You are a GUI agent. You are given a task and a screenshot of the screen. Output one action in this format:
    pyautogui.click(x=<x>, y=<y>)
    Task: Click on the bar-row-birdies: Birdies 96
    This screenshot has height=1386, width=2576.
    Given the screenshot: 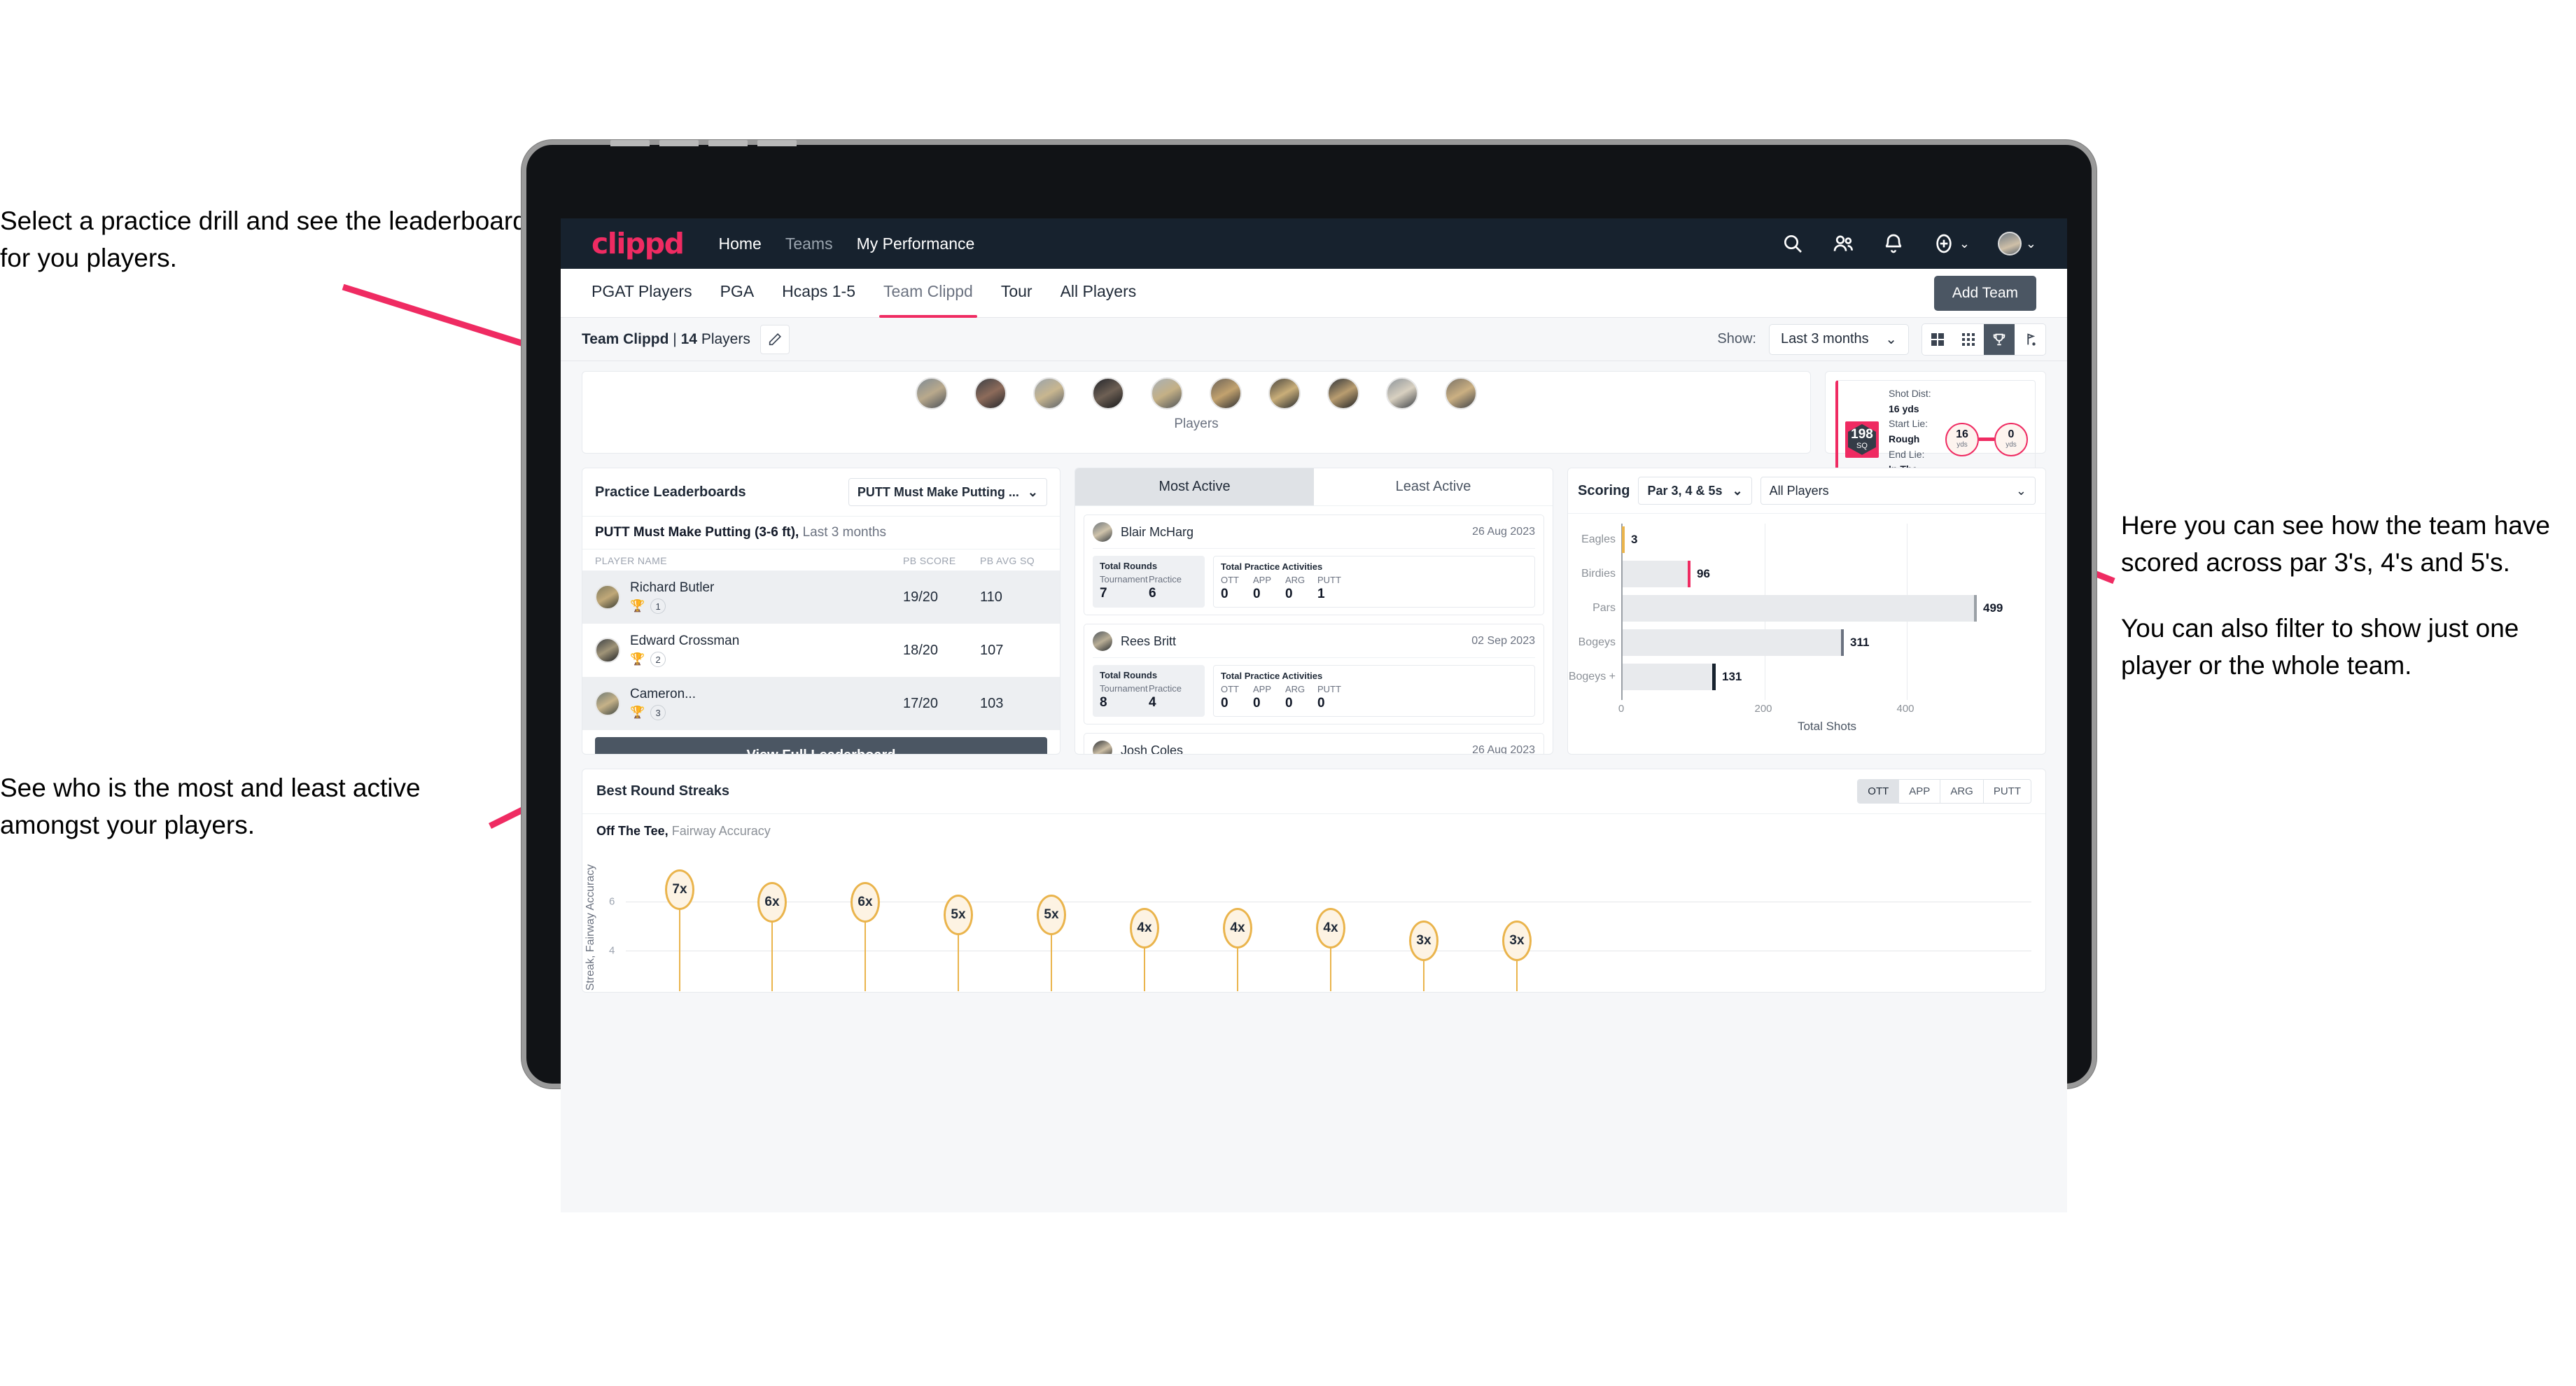 What is the action you would take?
    pyautogui.click(x=1645, y=574)
    